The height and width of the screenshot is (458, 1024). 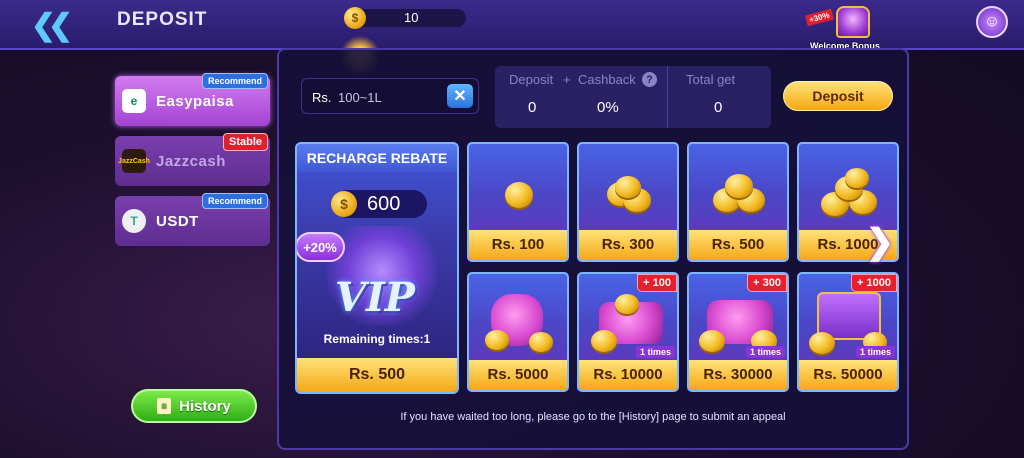 What do you see at coordinates (518, 188) in the screenshot?
I see `coin-icon` at bounding box center [518, 188].